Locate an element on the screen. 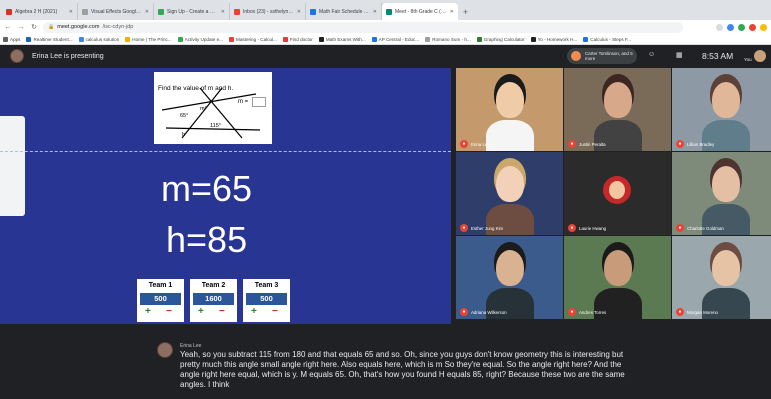  people-icon: ☺ is located at coordinates (651, 54).